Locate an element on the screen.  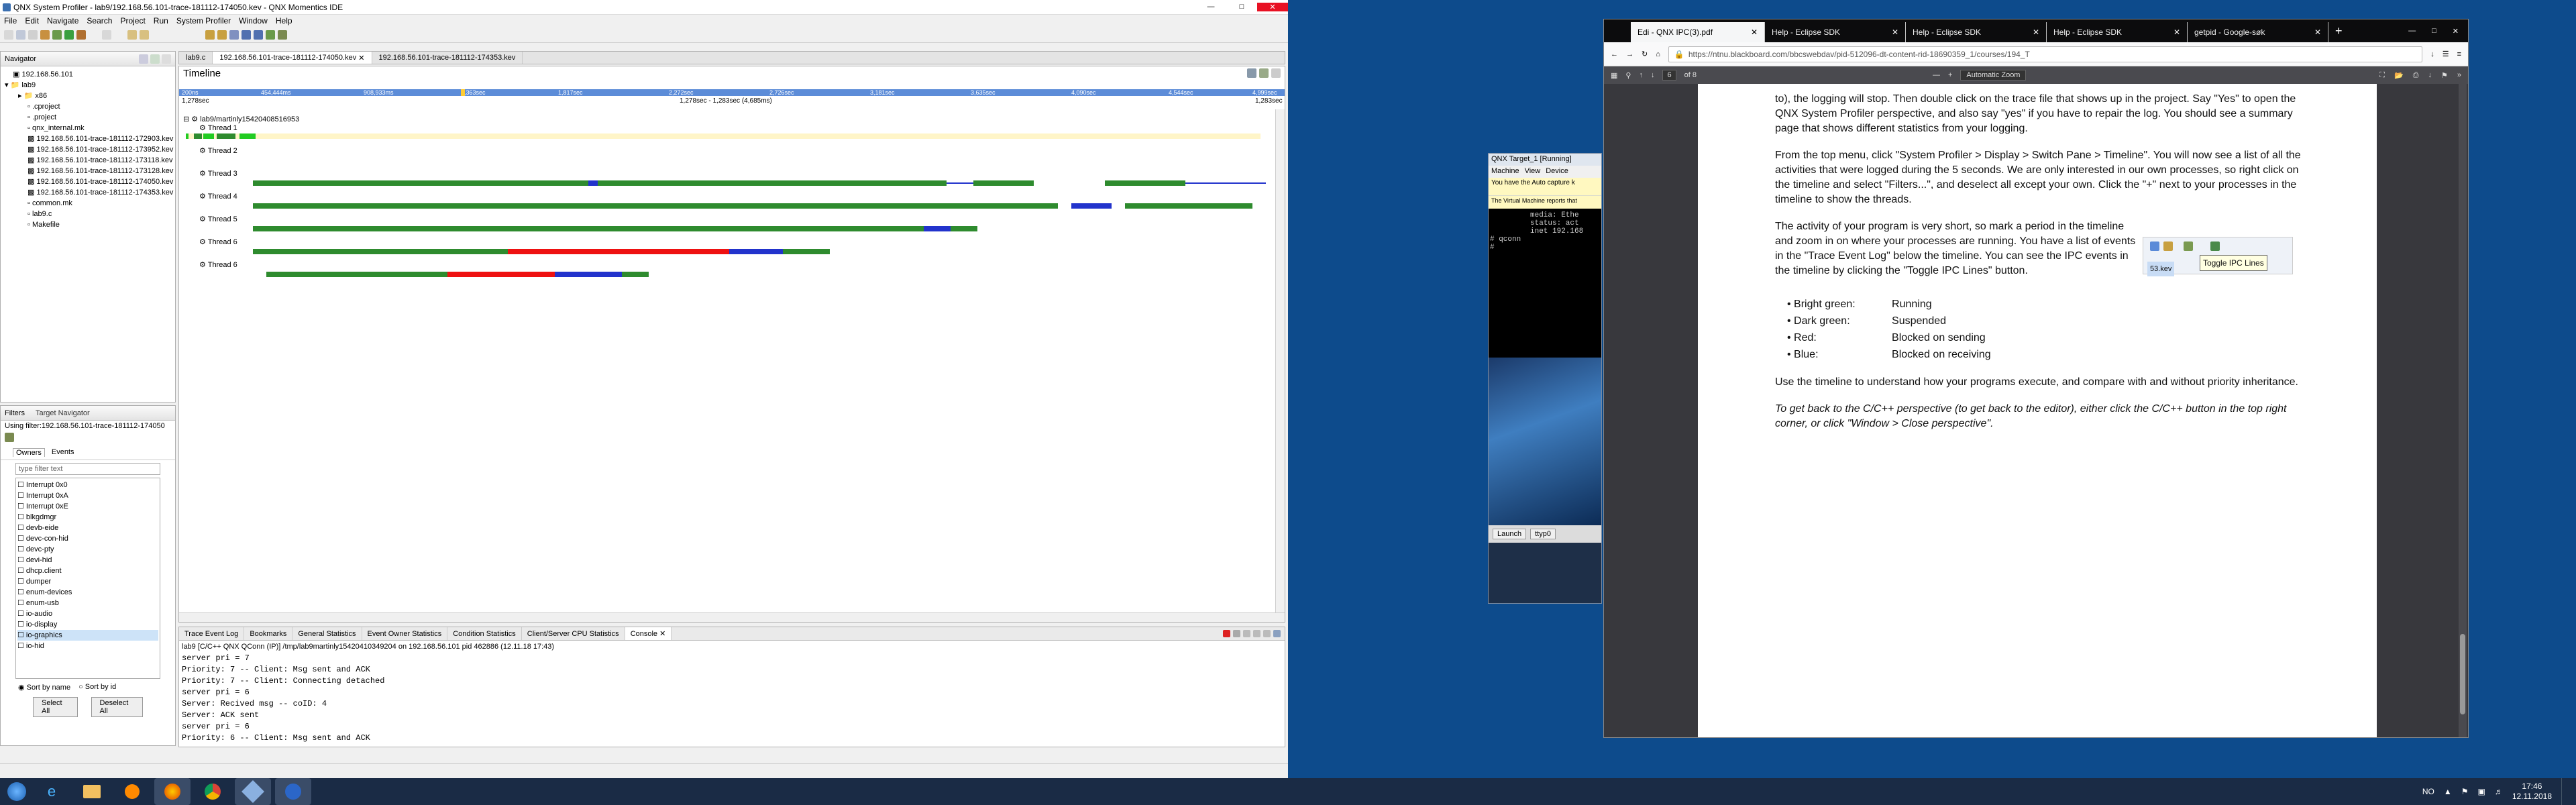
thread-row-7: ⚙ Thread 6 is located at coordinates (726, 268).